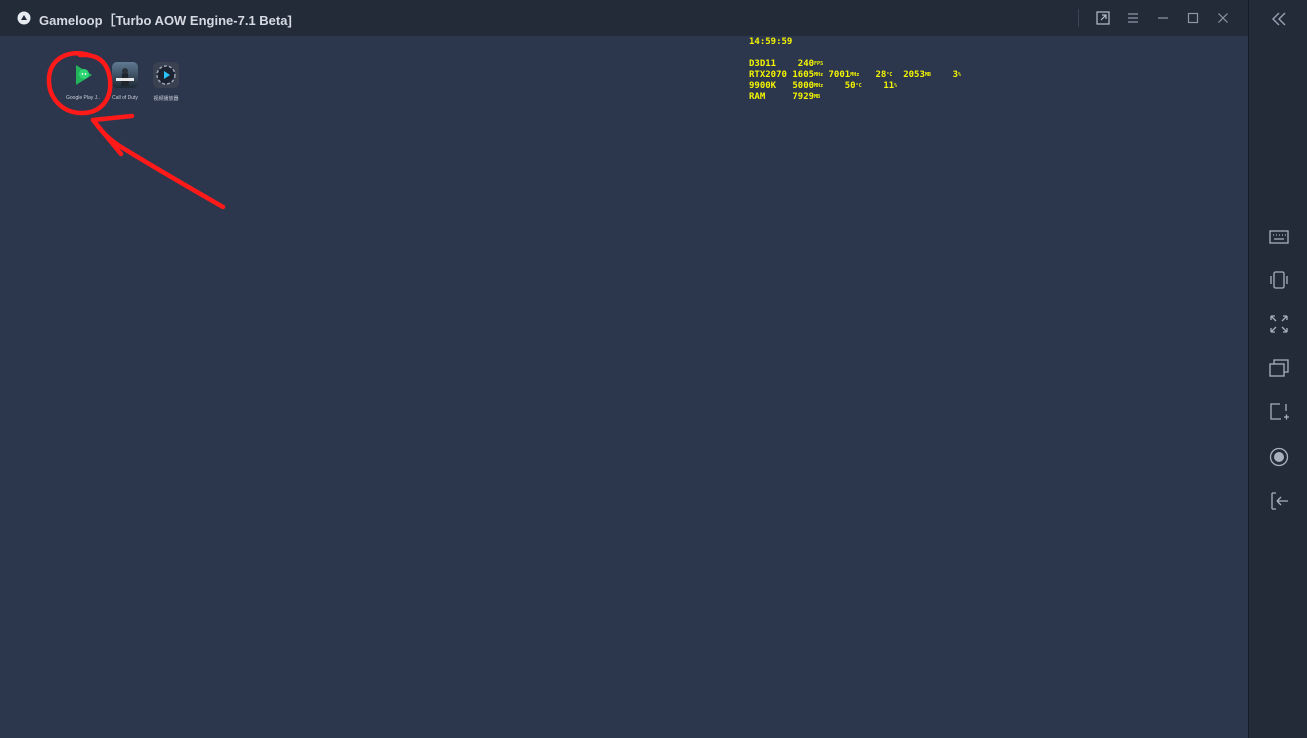 This screenshot has width=1307, height=738. Describe the element at coordinates (960, 75) in the screenshot. I see `overlay-gpu-load-unit: %` at that location.